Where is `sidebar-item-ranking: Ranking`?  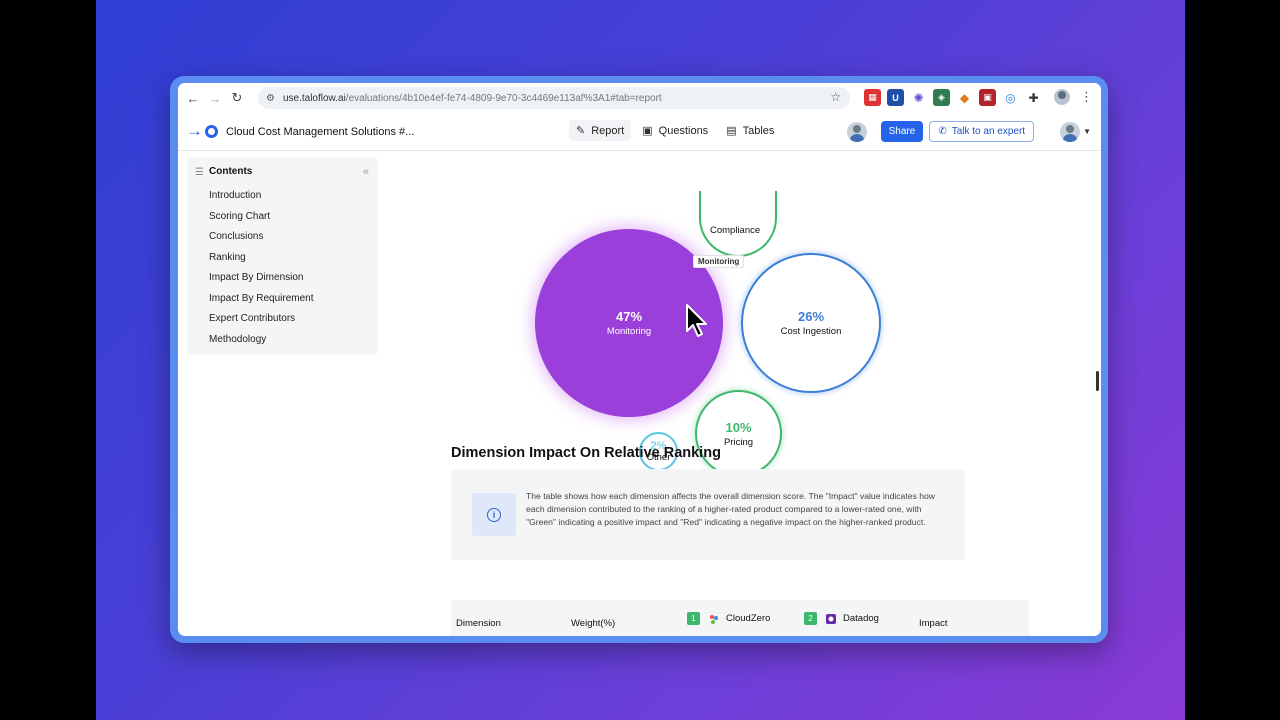 sidebar-item-ranking: Ranking is located at coordinates (293, 258).